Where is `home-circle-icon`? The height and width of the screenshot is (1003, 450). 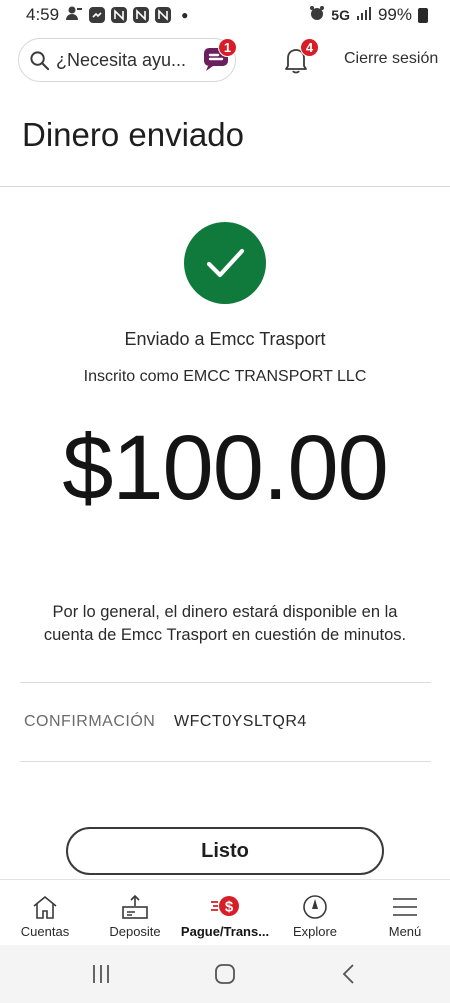 home-circle-icon is located at coordinates (225, 974).